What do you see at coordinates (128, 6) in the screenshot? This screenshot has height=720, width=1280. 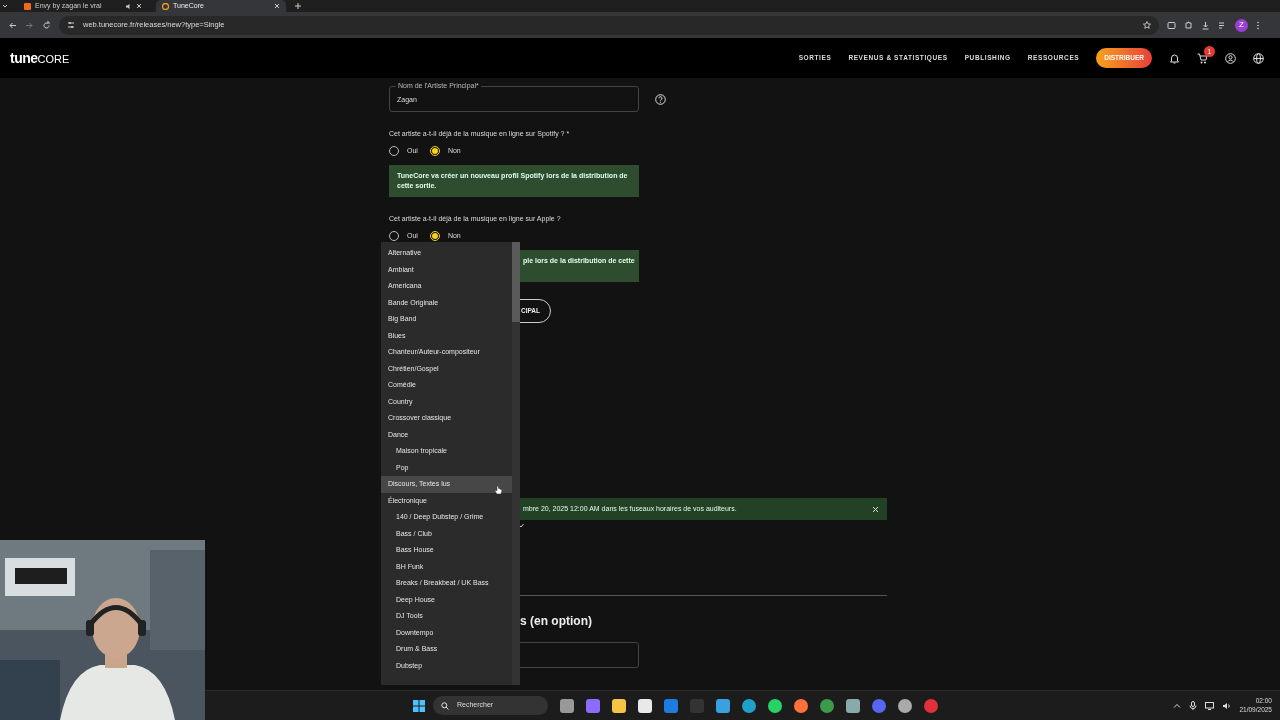 I see `speaker-icon` at bounding box center [128, 6].